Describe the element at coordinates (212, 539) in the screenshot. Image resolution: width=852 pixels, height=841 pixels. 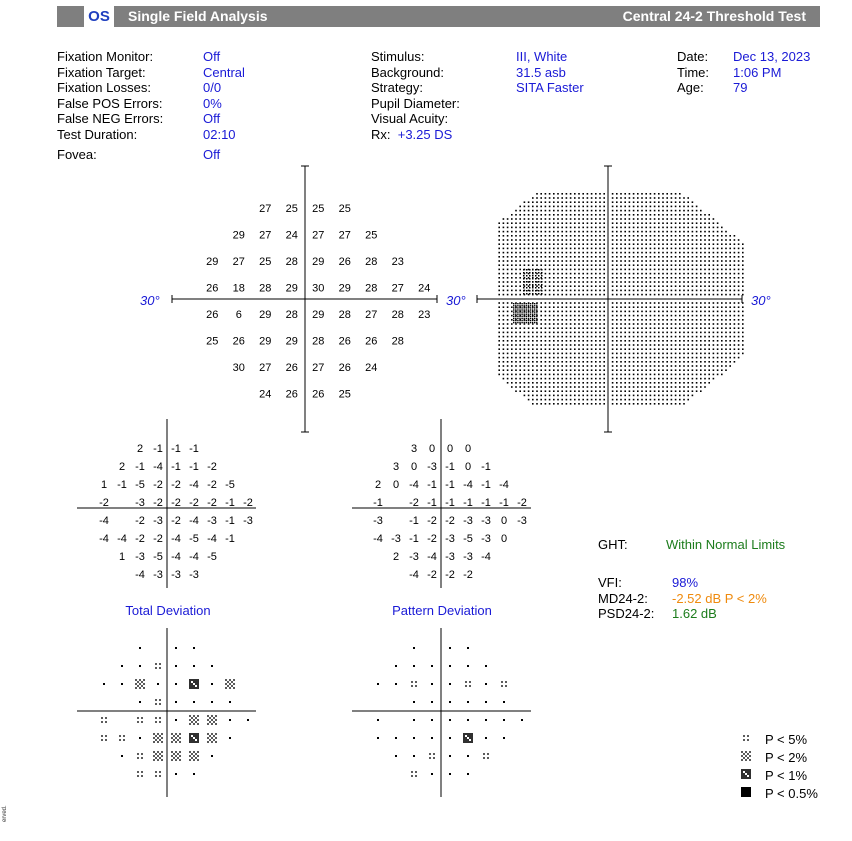
I see `total-dev-value: -4` at that location.